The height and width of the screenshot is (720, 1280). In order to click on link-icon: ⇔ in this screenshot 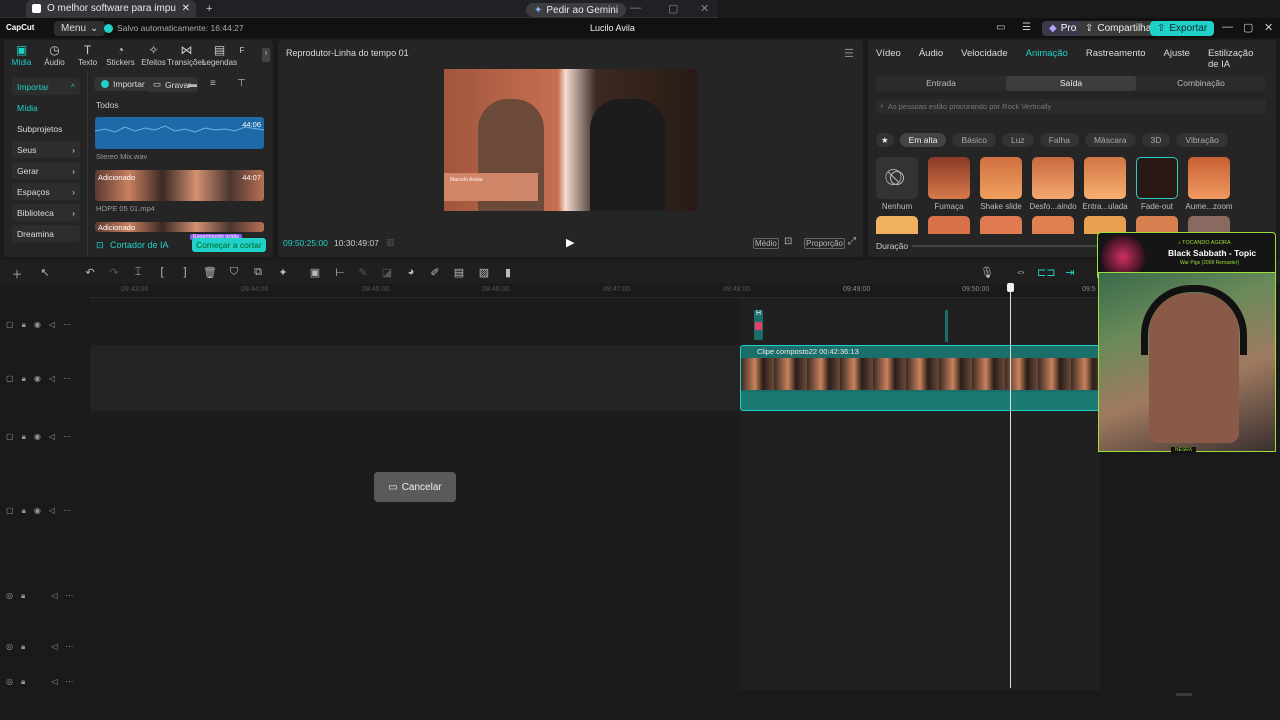, I will do `click(1021, 272)`.